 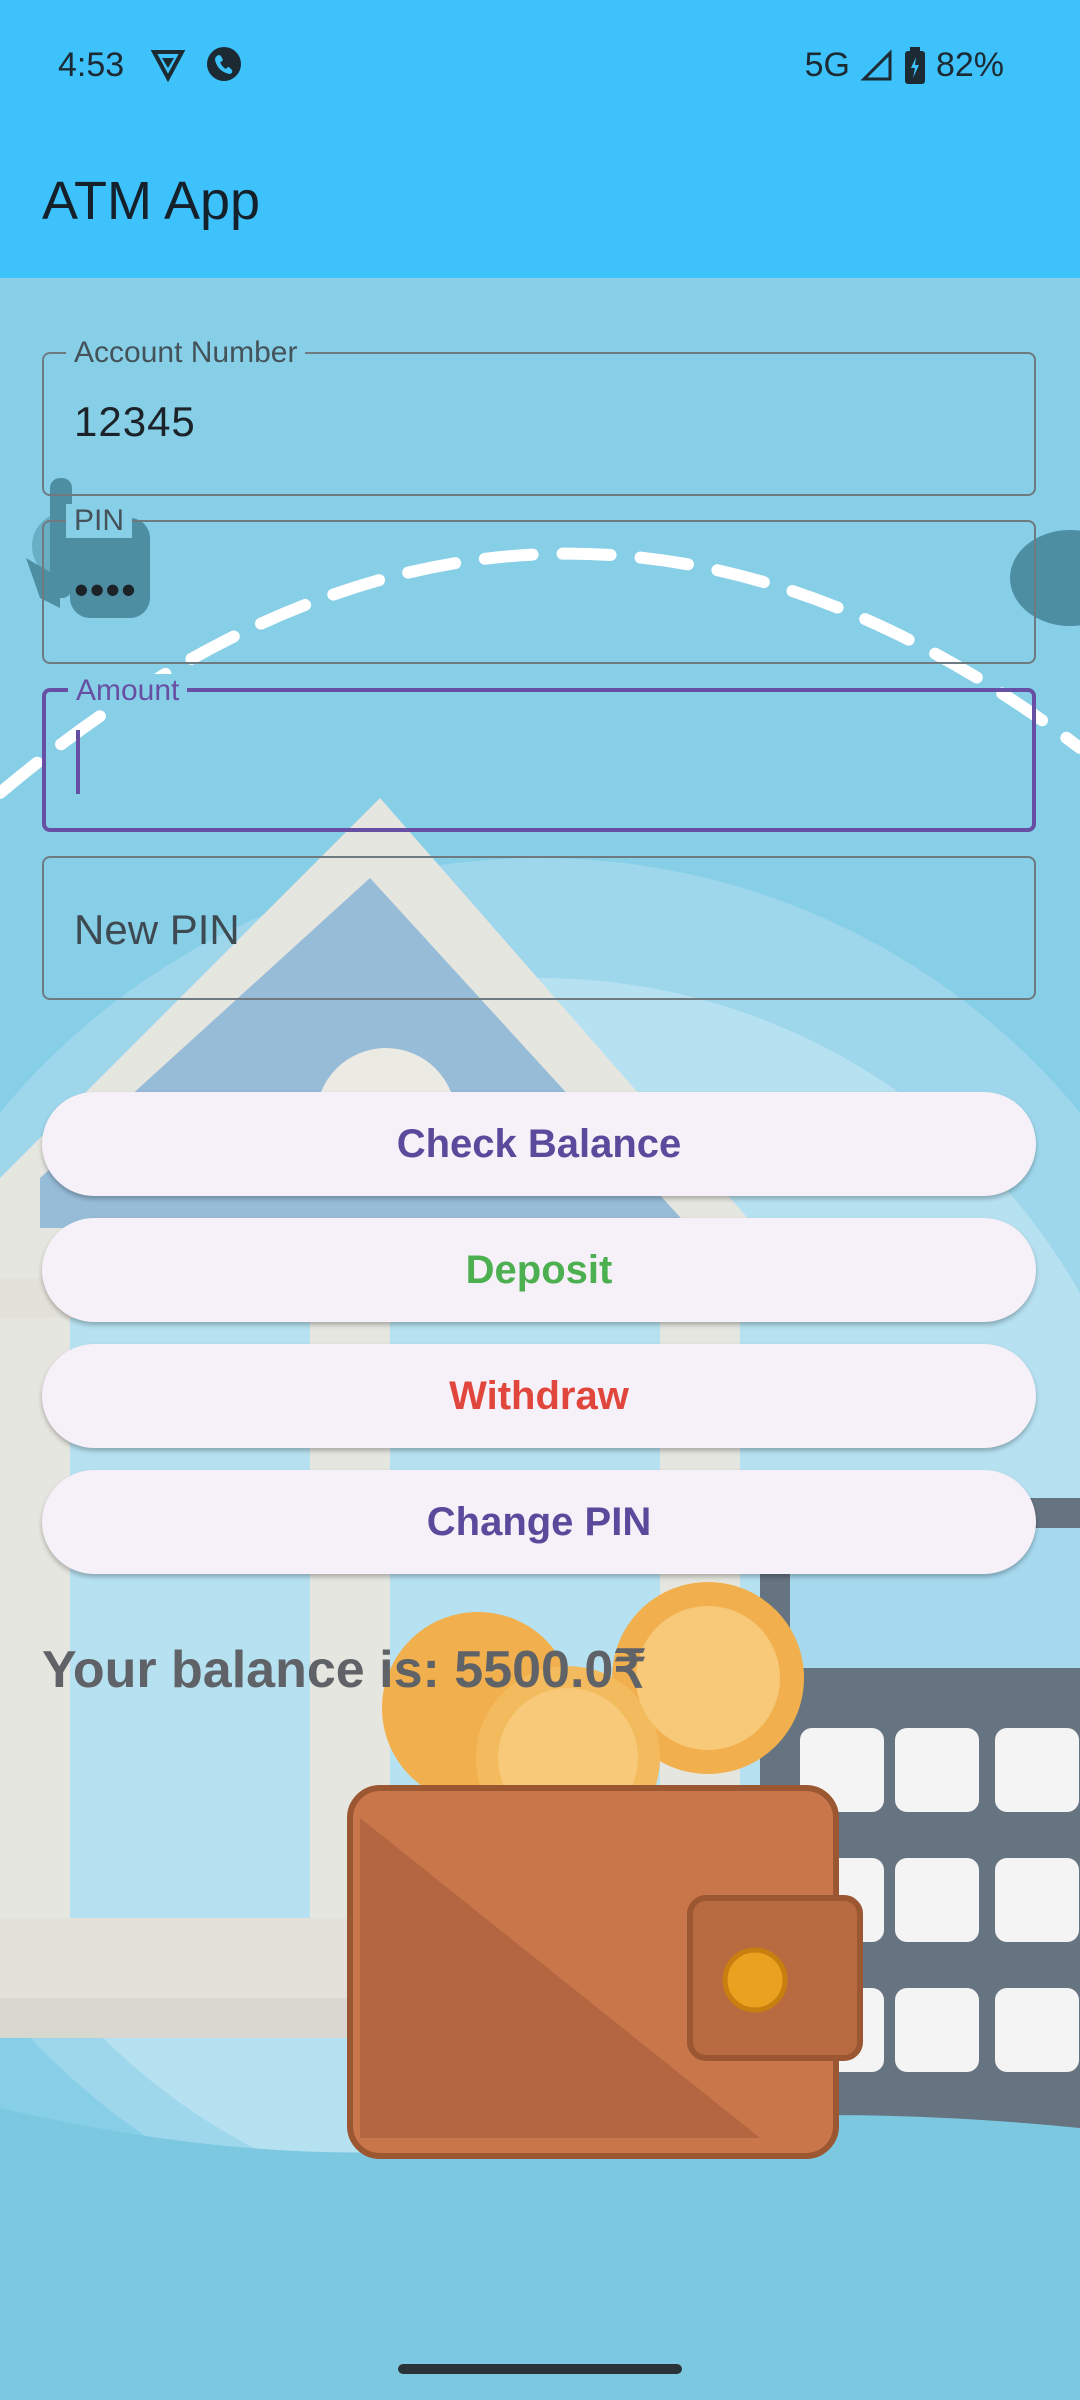 What do you see at coordinates (605, 1972) in the screenshot?
I see `wallet-illustration` at bounding box center [605, 1972].